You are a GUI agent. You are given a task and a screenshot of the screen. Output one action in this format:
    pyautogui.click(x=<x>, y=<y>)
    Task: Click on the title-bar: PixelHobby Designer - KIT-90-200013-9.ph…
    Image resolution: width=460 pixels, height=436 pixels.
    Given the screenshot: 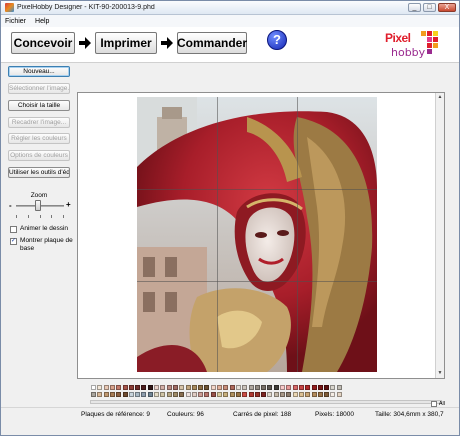 What is the action you would take?
    pyautogui.click(x=230, y=8)
    